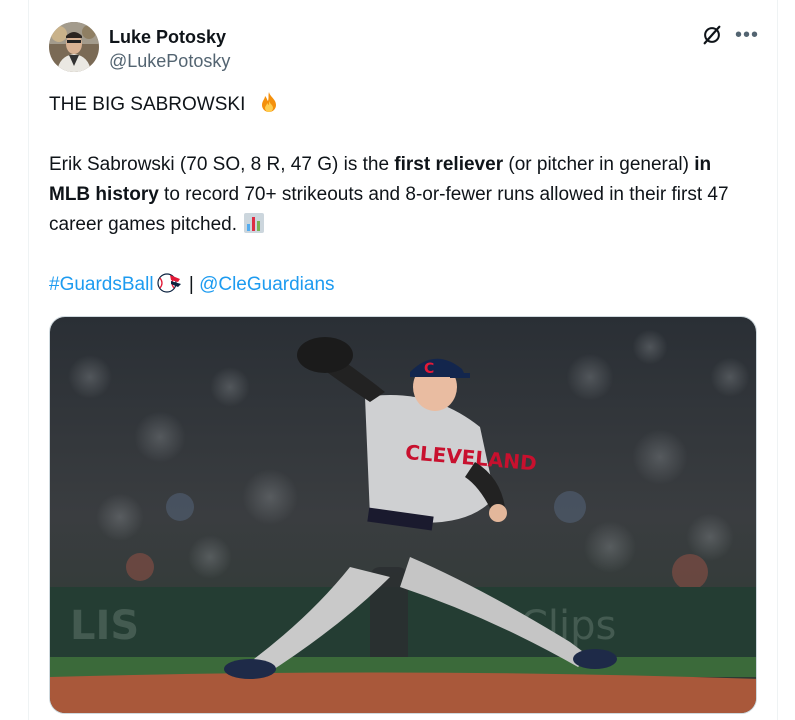 The image size is (795, 720). What do you see at coordinates (266, 284) in the screenshot?
I see `mention-link: @CleGuardians` at bounding box center [266, 284].